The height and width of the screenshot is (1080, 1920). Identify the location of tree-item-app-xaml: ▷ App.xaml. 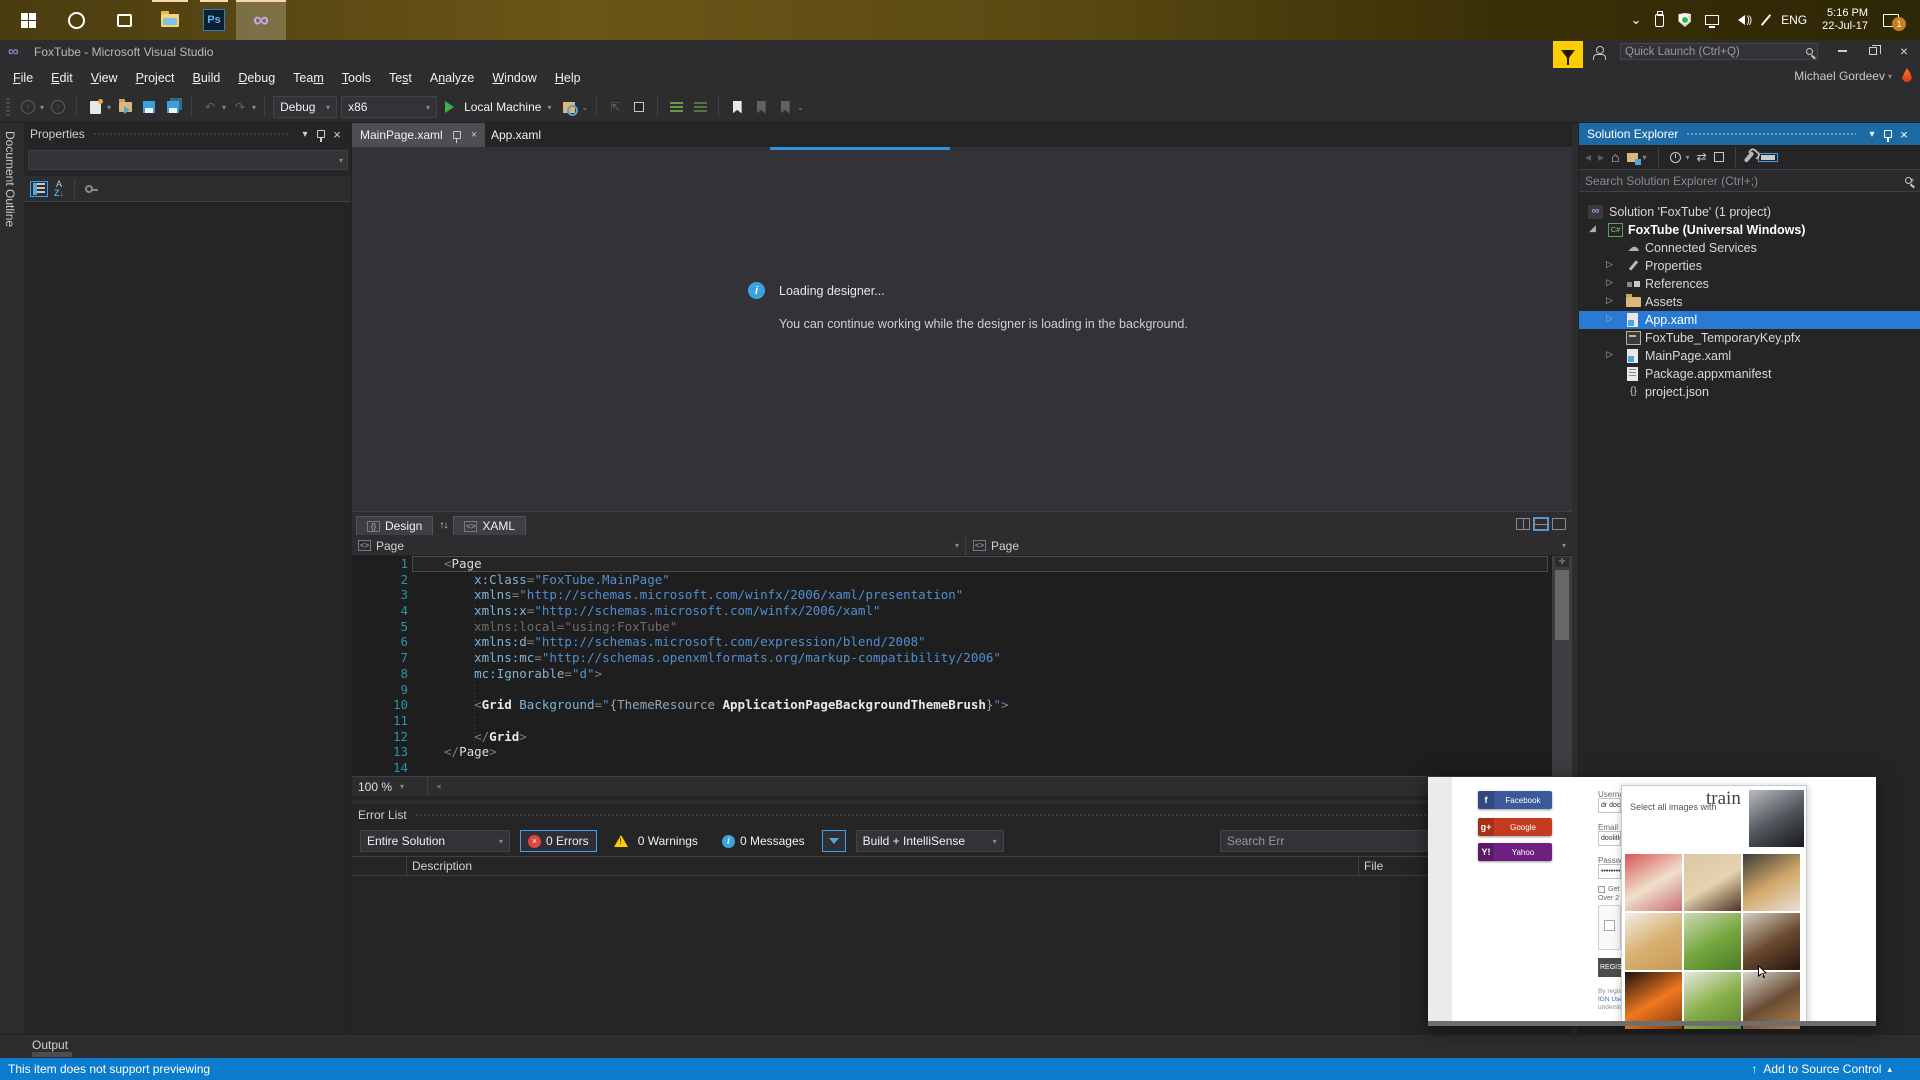
(1749, 320).